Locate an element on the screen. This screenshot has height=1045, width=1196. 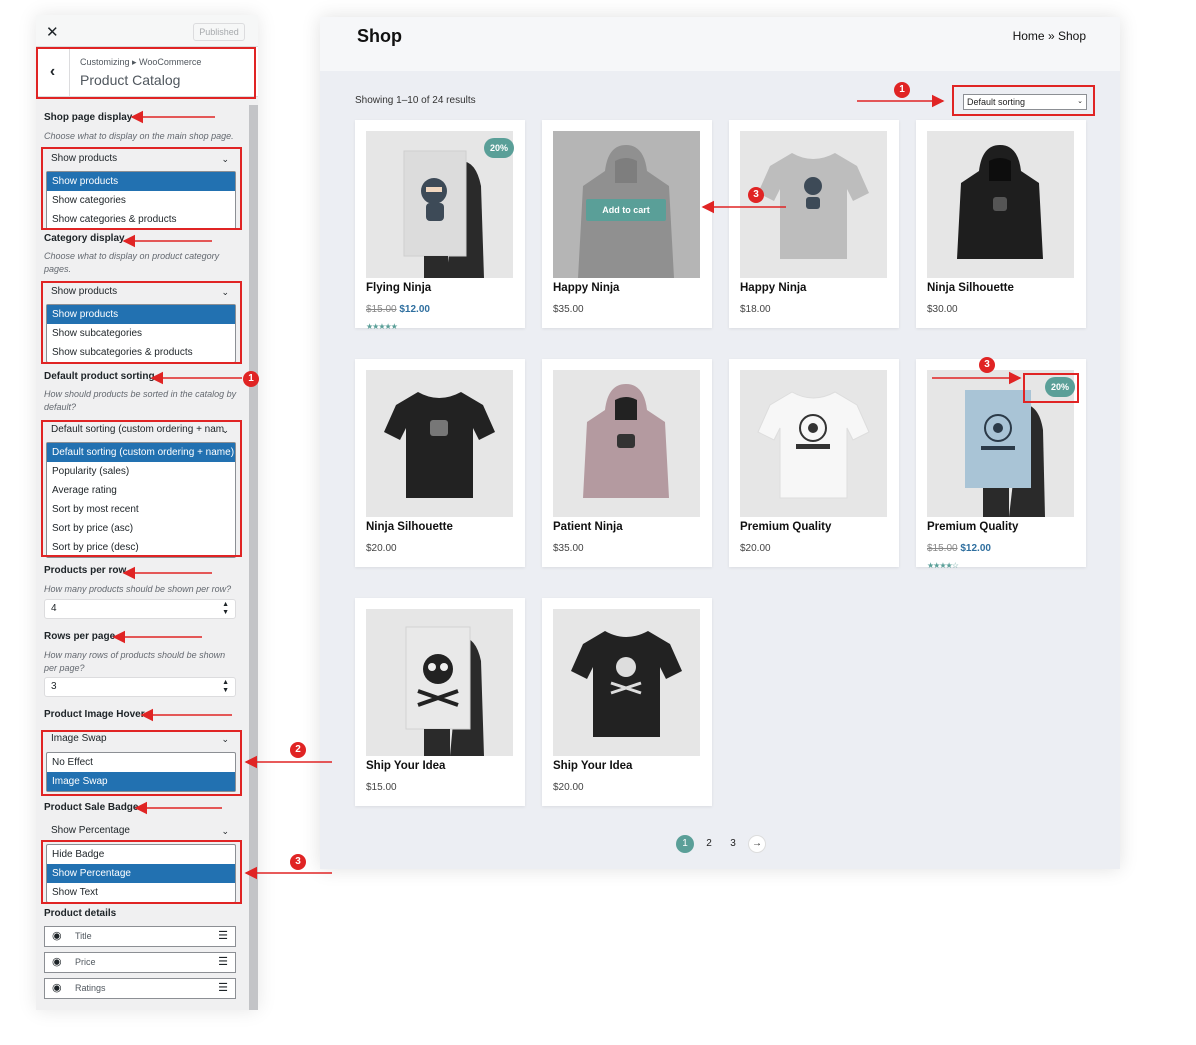
product-details-label: Product details is located at coordinates (80, 913).